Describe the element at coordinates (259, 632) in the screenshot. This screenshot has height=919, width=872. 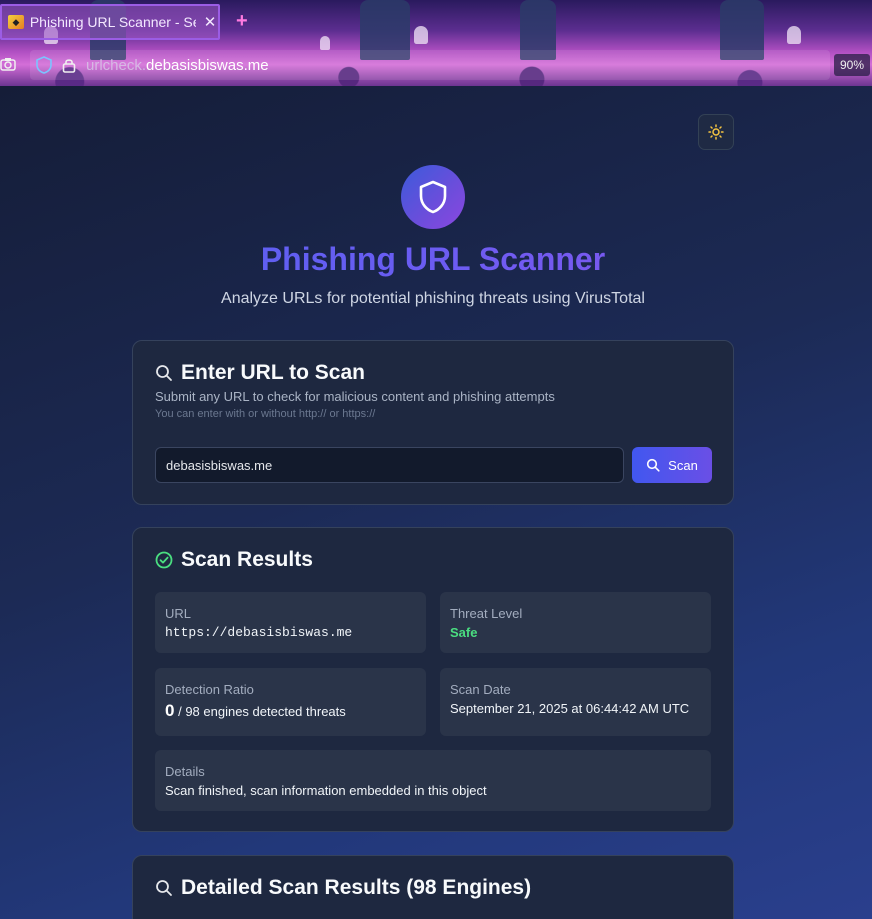
I see `result-url-value: https://debasisbiswas.me` at that location.